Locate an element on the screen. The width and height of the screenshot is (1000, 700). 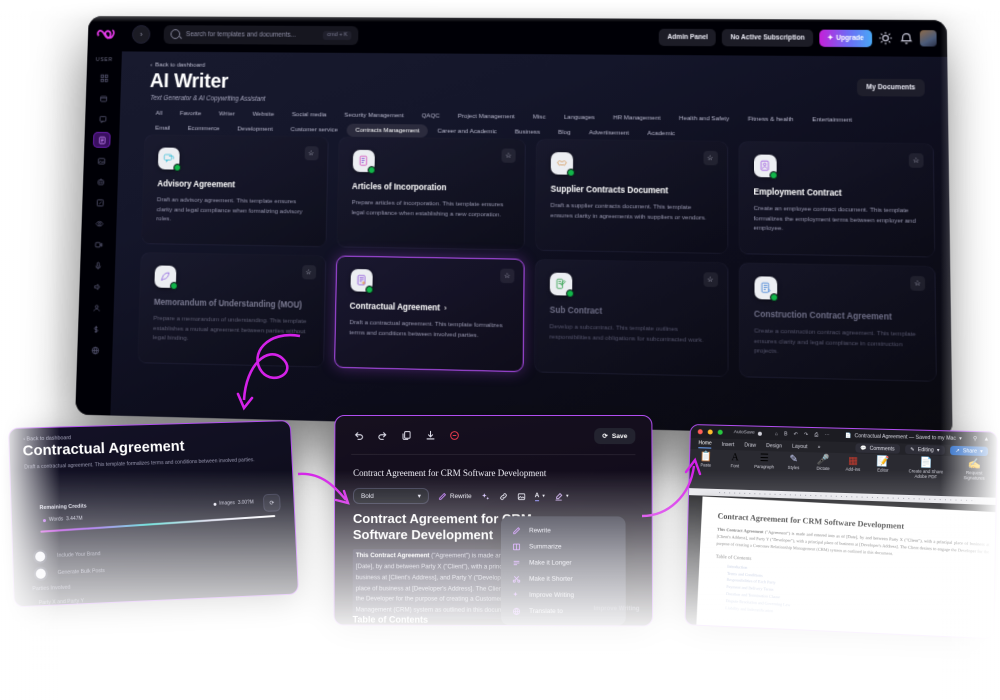
maximize-icon is located at coordinates (720, 432).